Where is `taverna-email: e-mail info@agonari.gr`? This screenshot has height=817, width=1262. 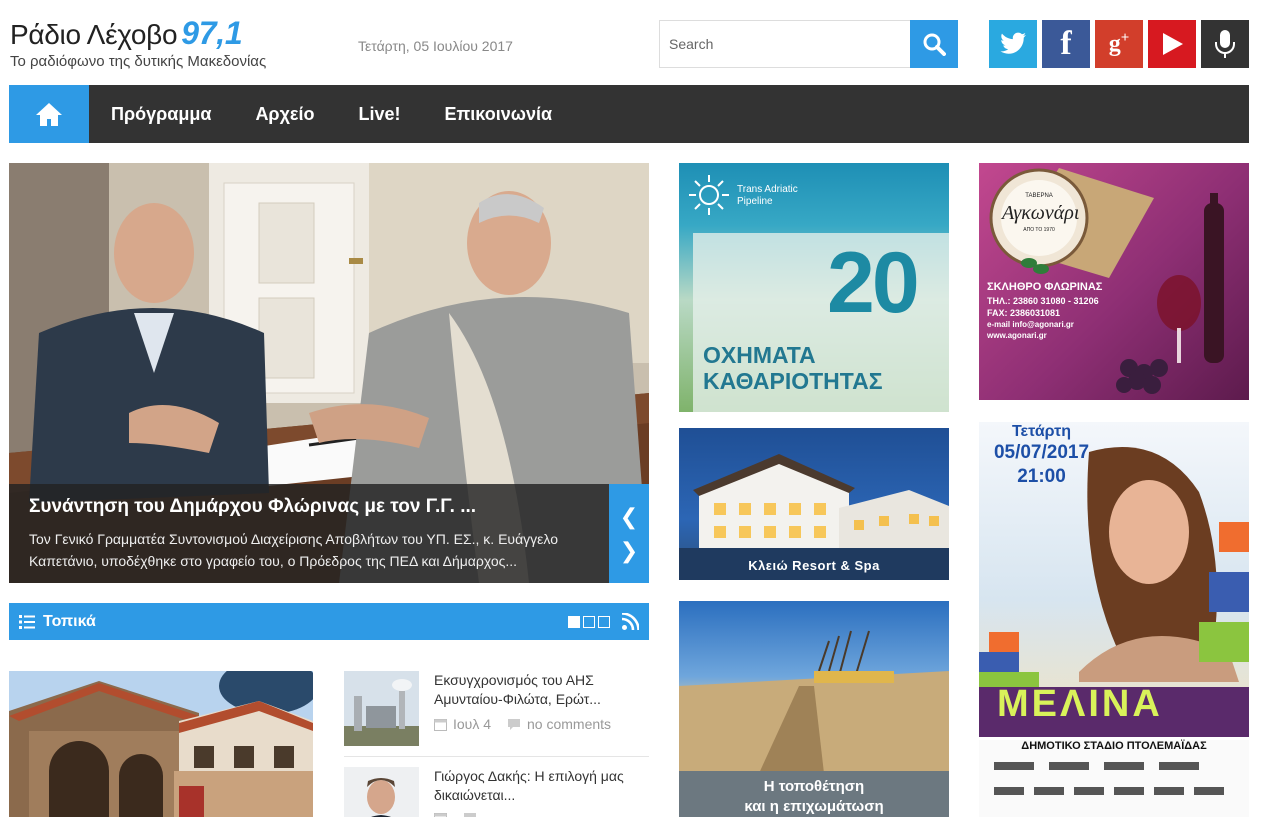
taverna-email: e-mail info@agonari.gr is located at coordinates (1030, 324).